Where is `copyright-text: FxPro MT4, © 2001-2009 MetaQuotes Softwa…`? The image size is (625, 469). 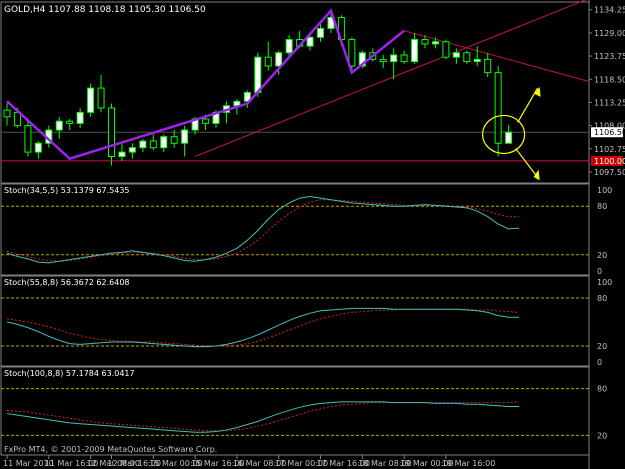 copyright-text: FxPro MT4, © 2001-2009 MetaQuotes Softwa… is located at coordinates (110, 449).